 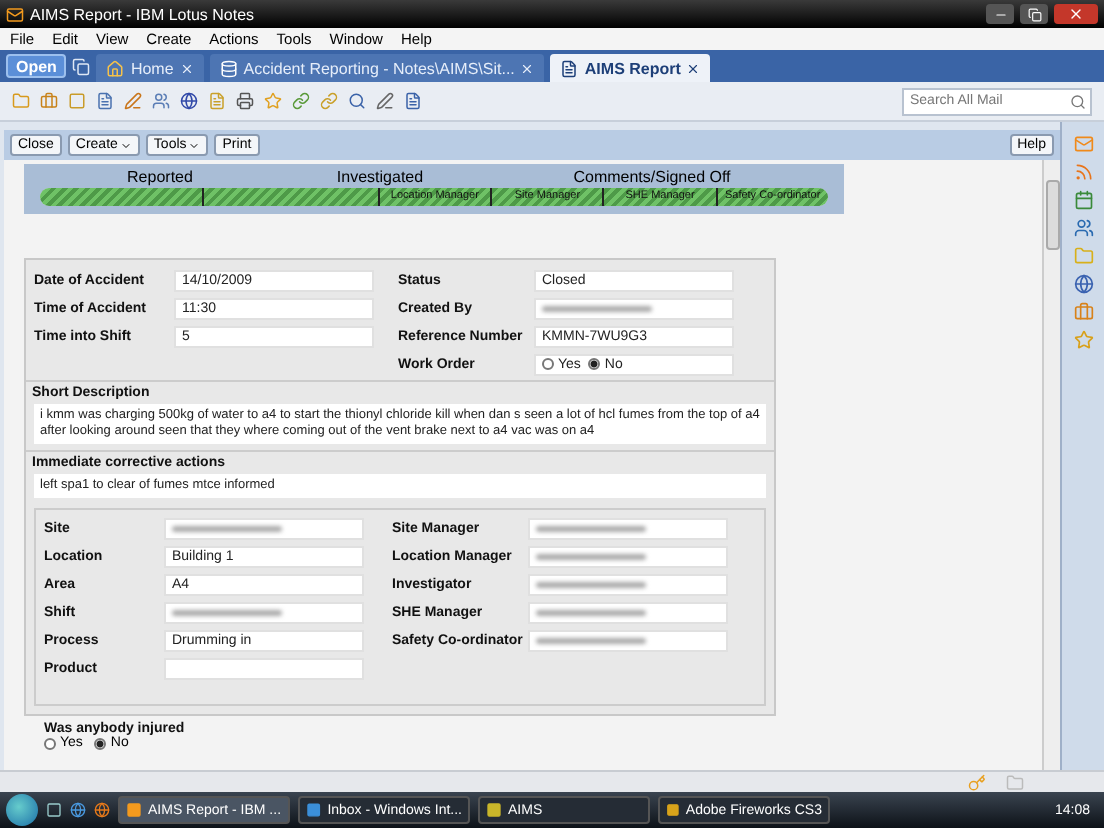 I want to click on tab-label: AIMS Report, so click(x=632, y=68).